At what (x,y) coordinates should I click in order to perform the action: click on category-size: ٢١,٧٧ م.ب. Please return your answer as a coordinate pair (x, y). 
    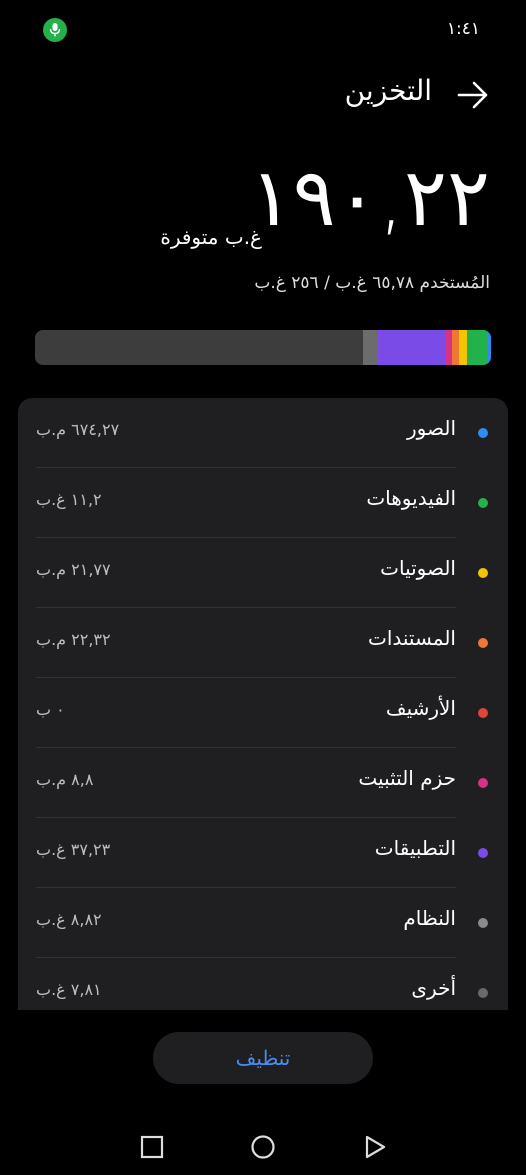
    Looking at the image, I should click on (73, 569).